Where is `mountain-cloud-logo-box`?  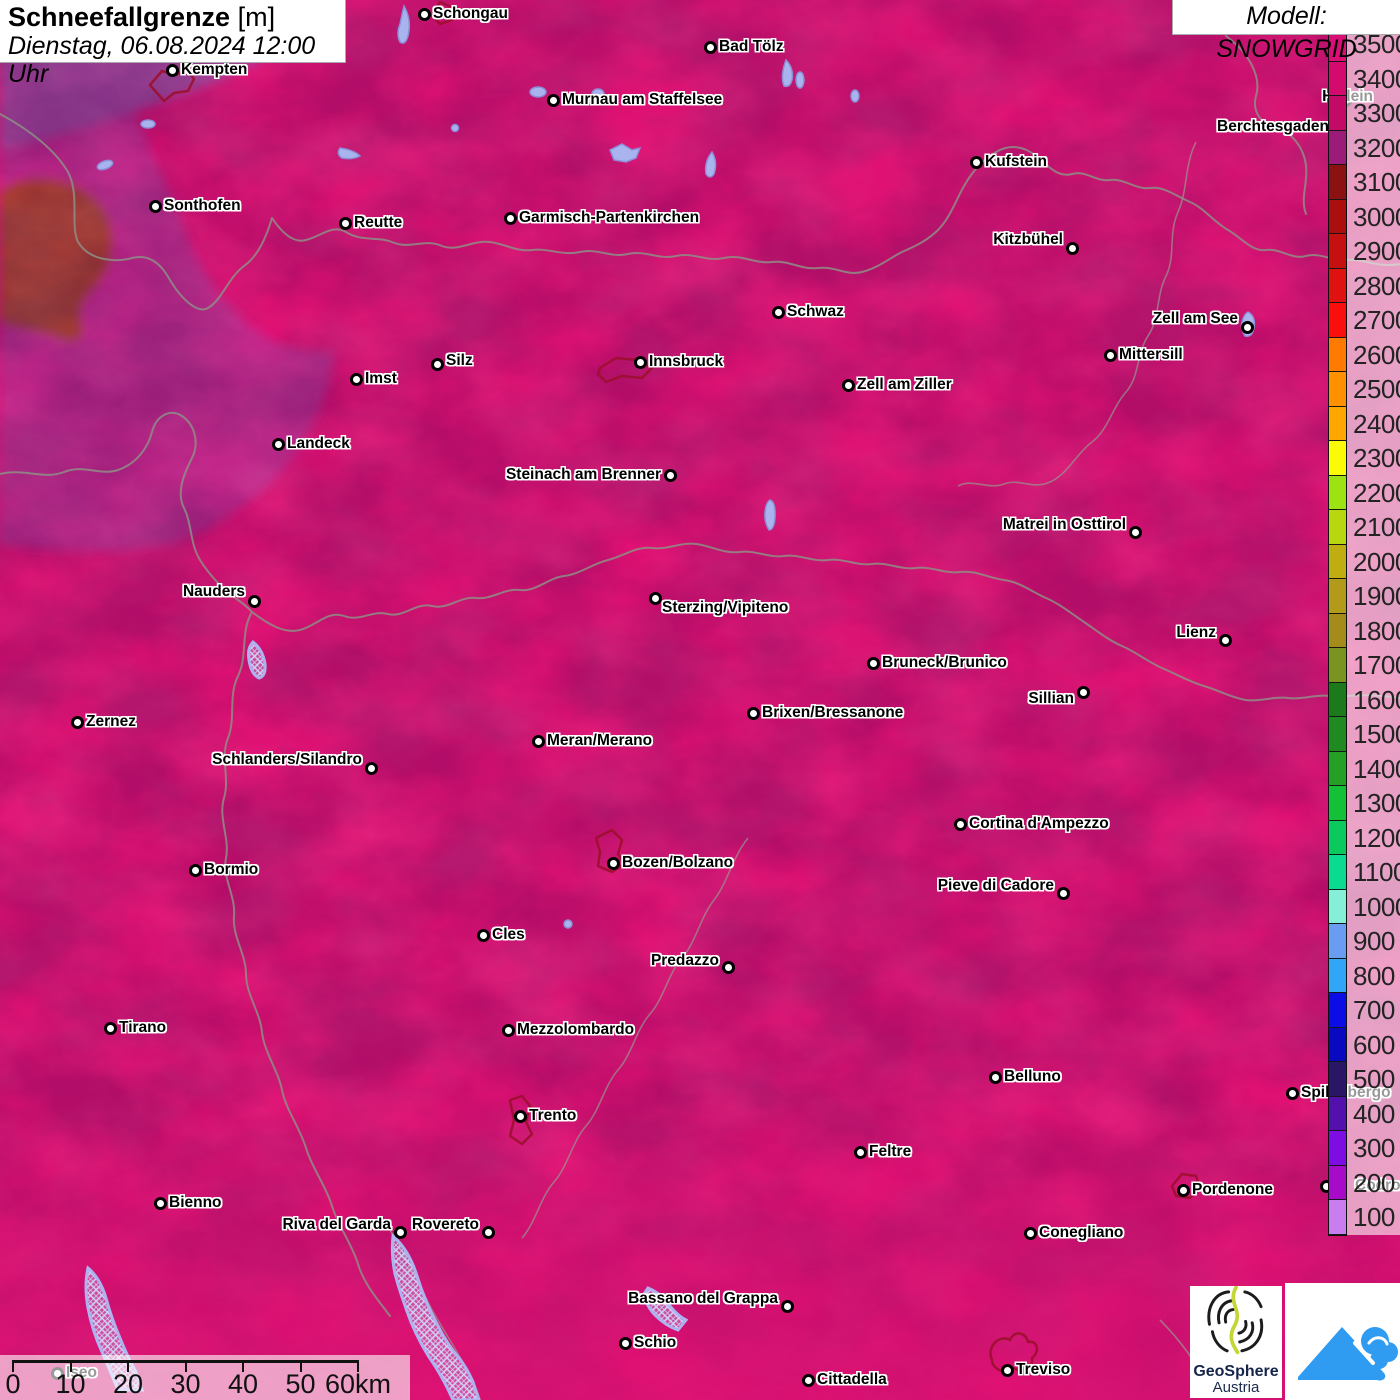 mountain-cloud-logo-box is located at coordinates (1342, 1341).